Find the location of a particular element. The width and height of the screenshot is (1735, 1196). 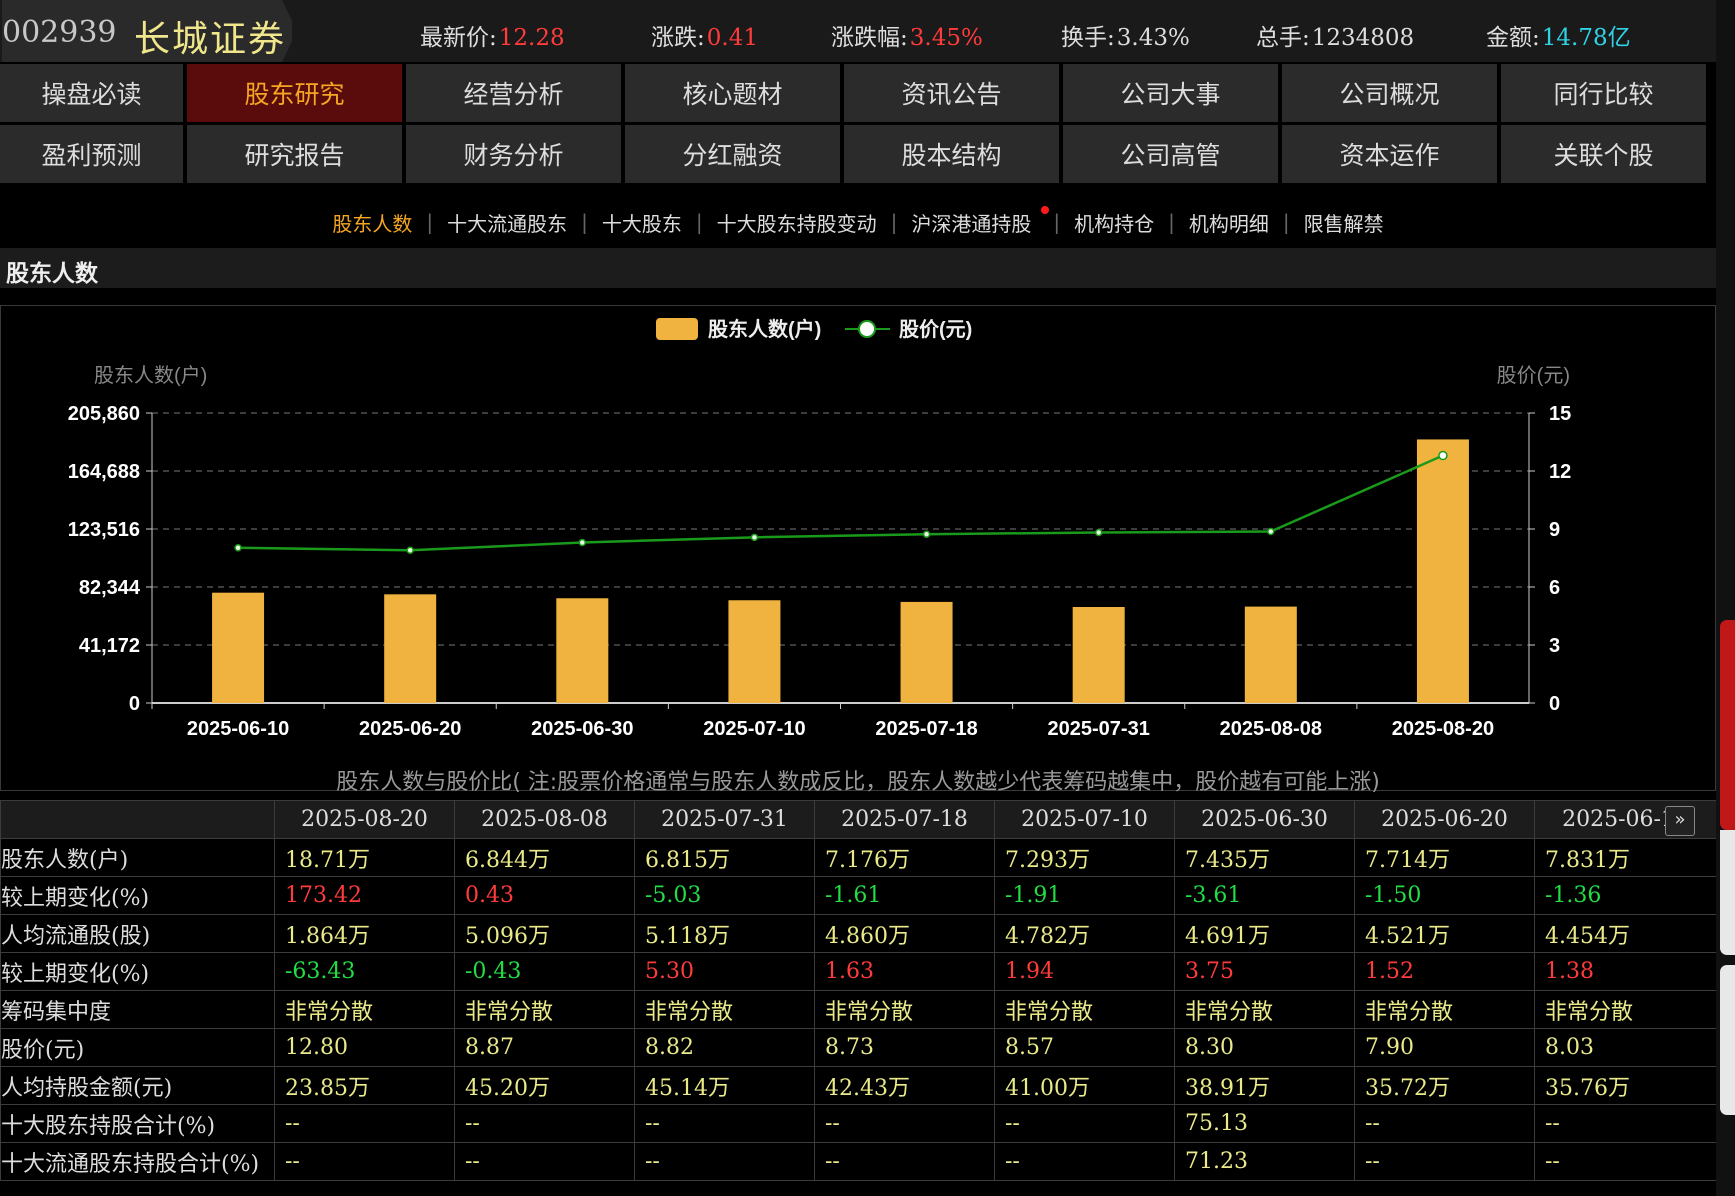

x-tick-label: 2025-07-31 is located at coordinates (1099, 729).